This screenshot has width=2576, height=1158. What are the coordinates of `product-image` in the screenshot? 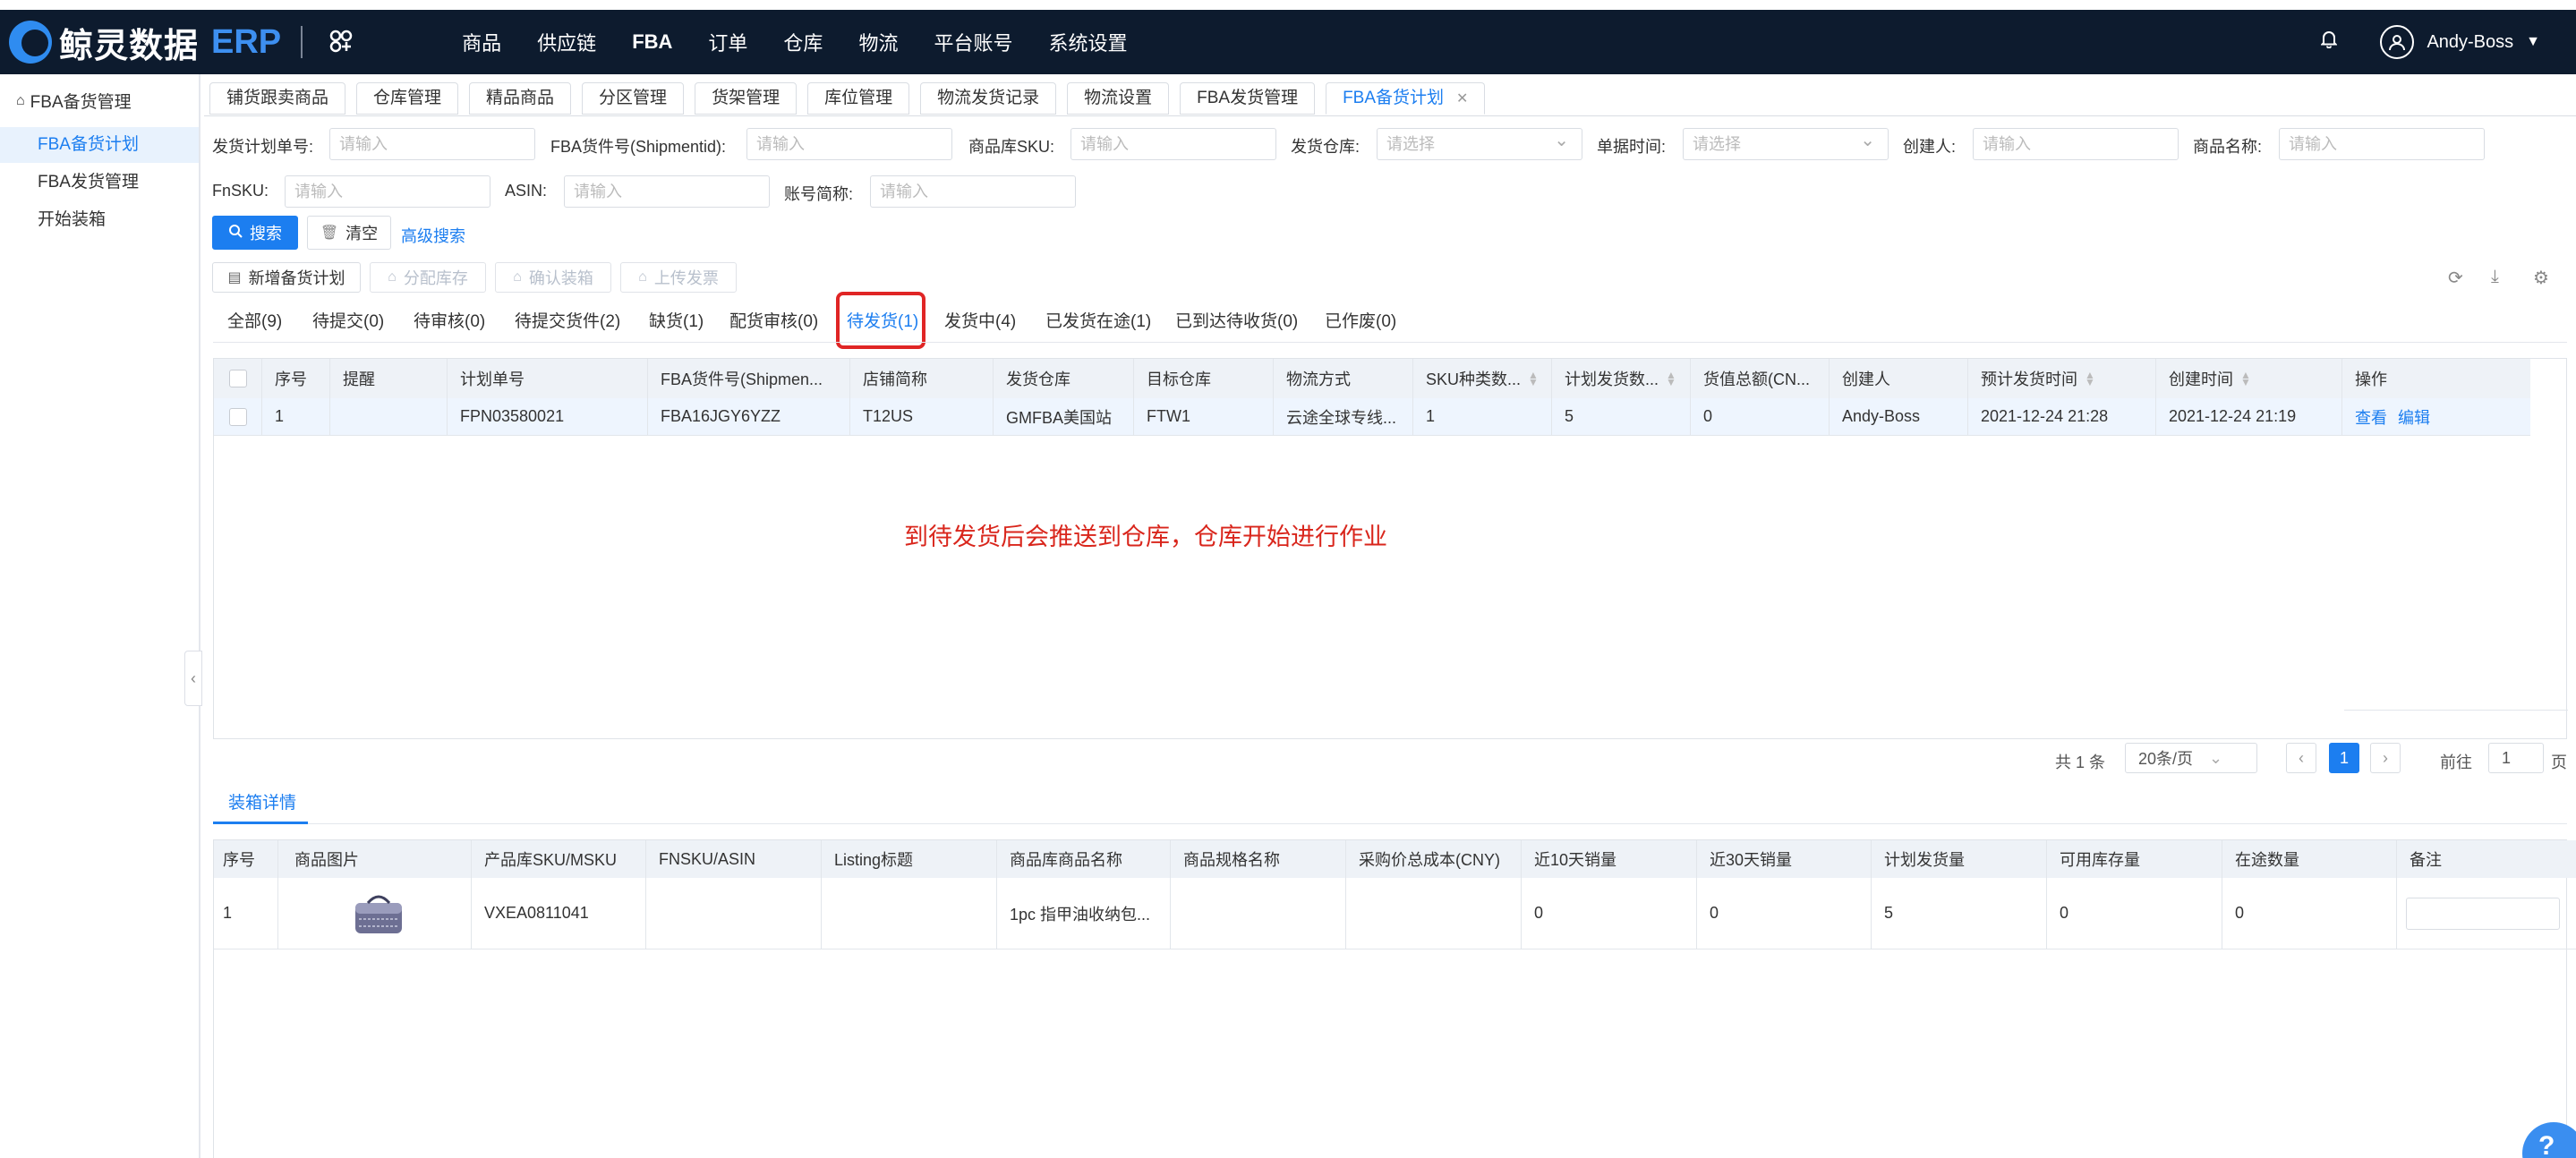 It's located at (378, 913).